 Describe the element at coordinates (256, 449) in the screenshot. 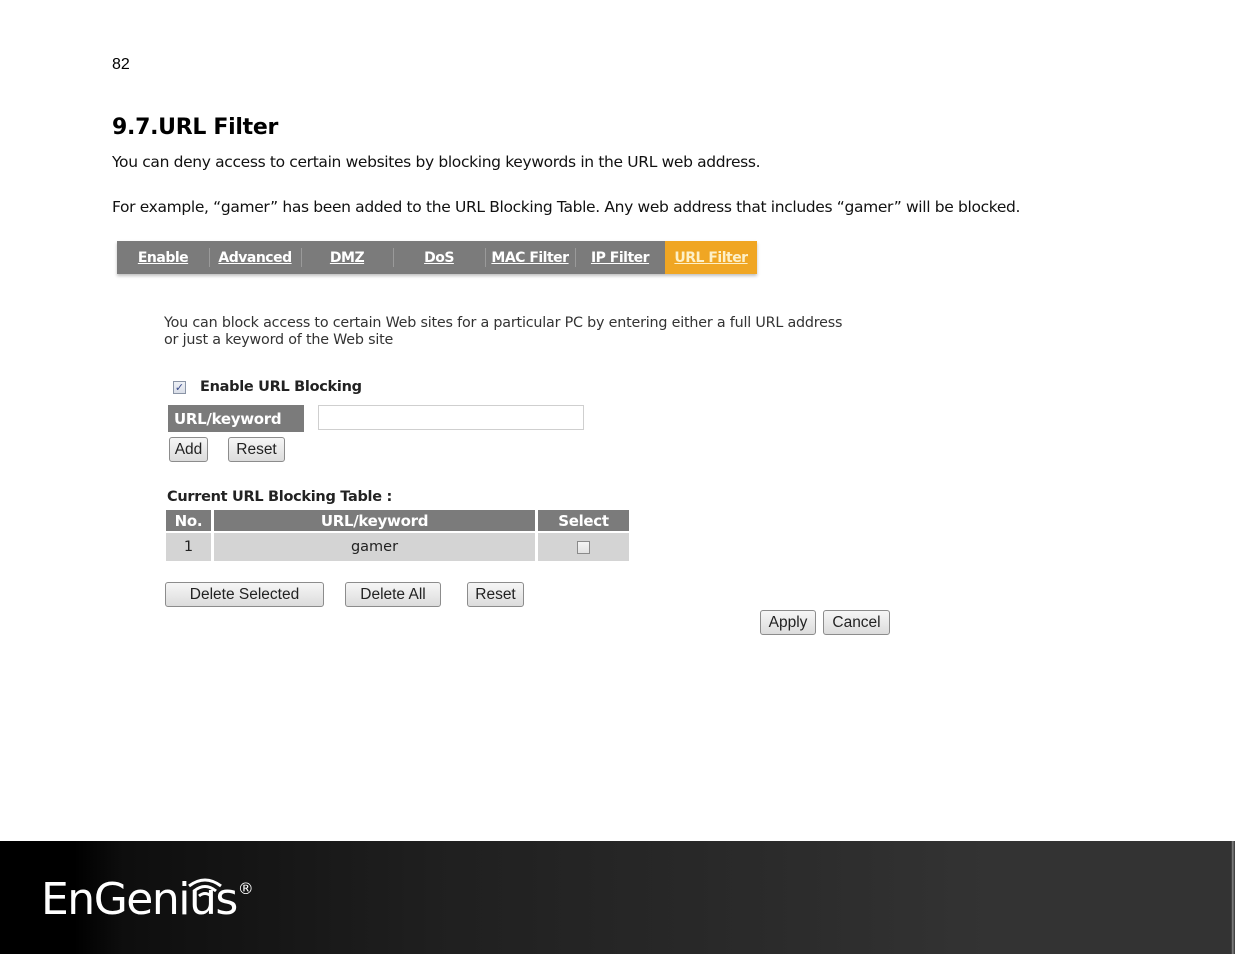

I see `reset-input-button: Reset` at that location.